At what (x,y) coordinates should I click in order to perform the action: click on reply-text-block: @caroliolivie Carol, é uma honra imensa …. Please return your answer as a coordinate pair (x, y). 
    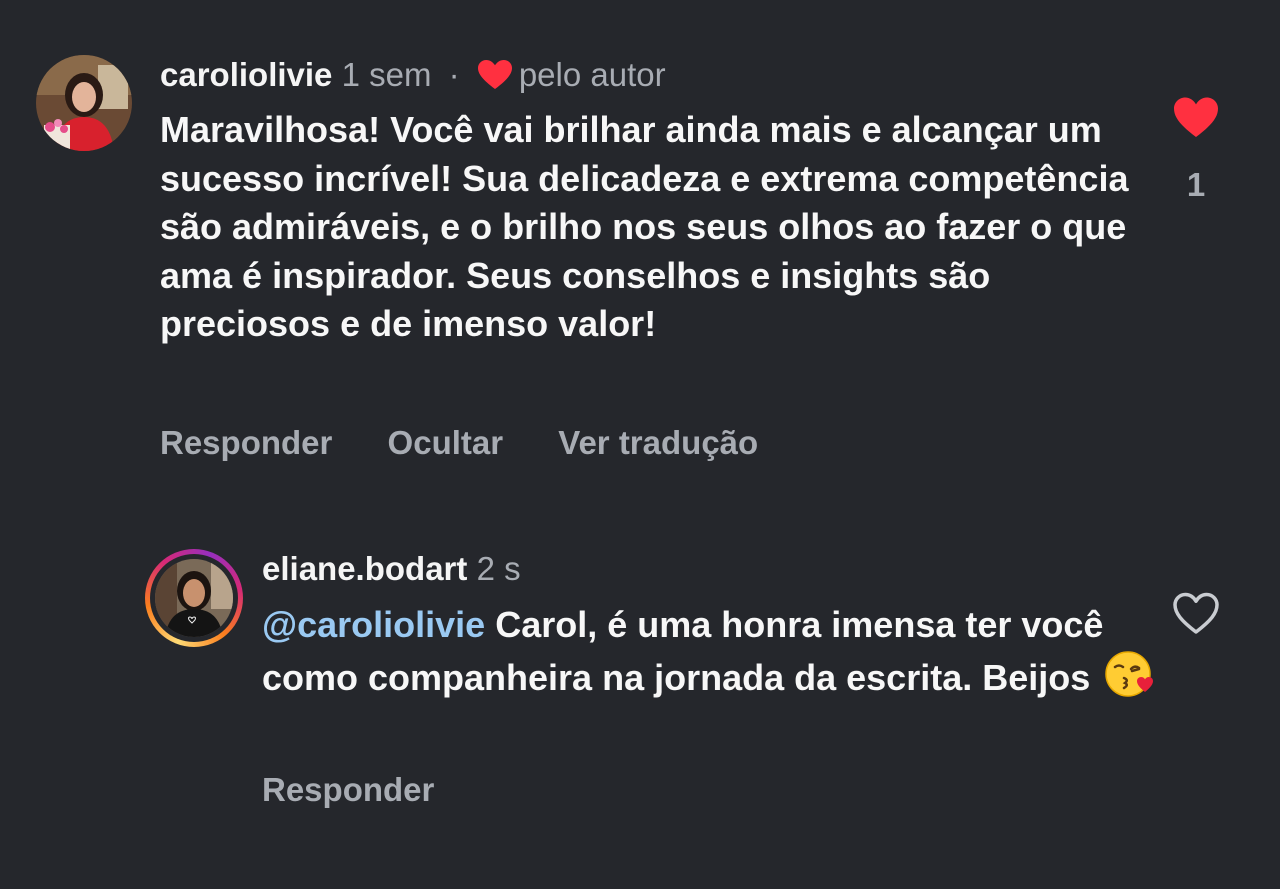
    Looking at the image, I should click on (712, 655).